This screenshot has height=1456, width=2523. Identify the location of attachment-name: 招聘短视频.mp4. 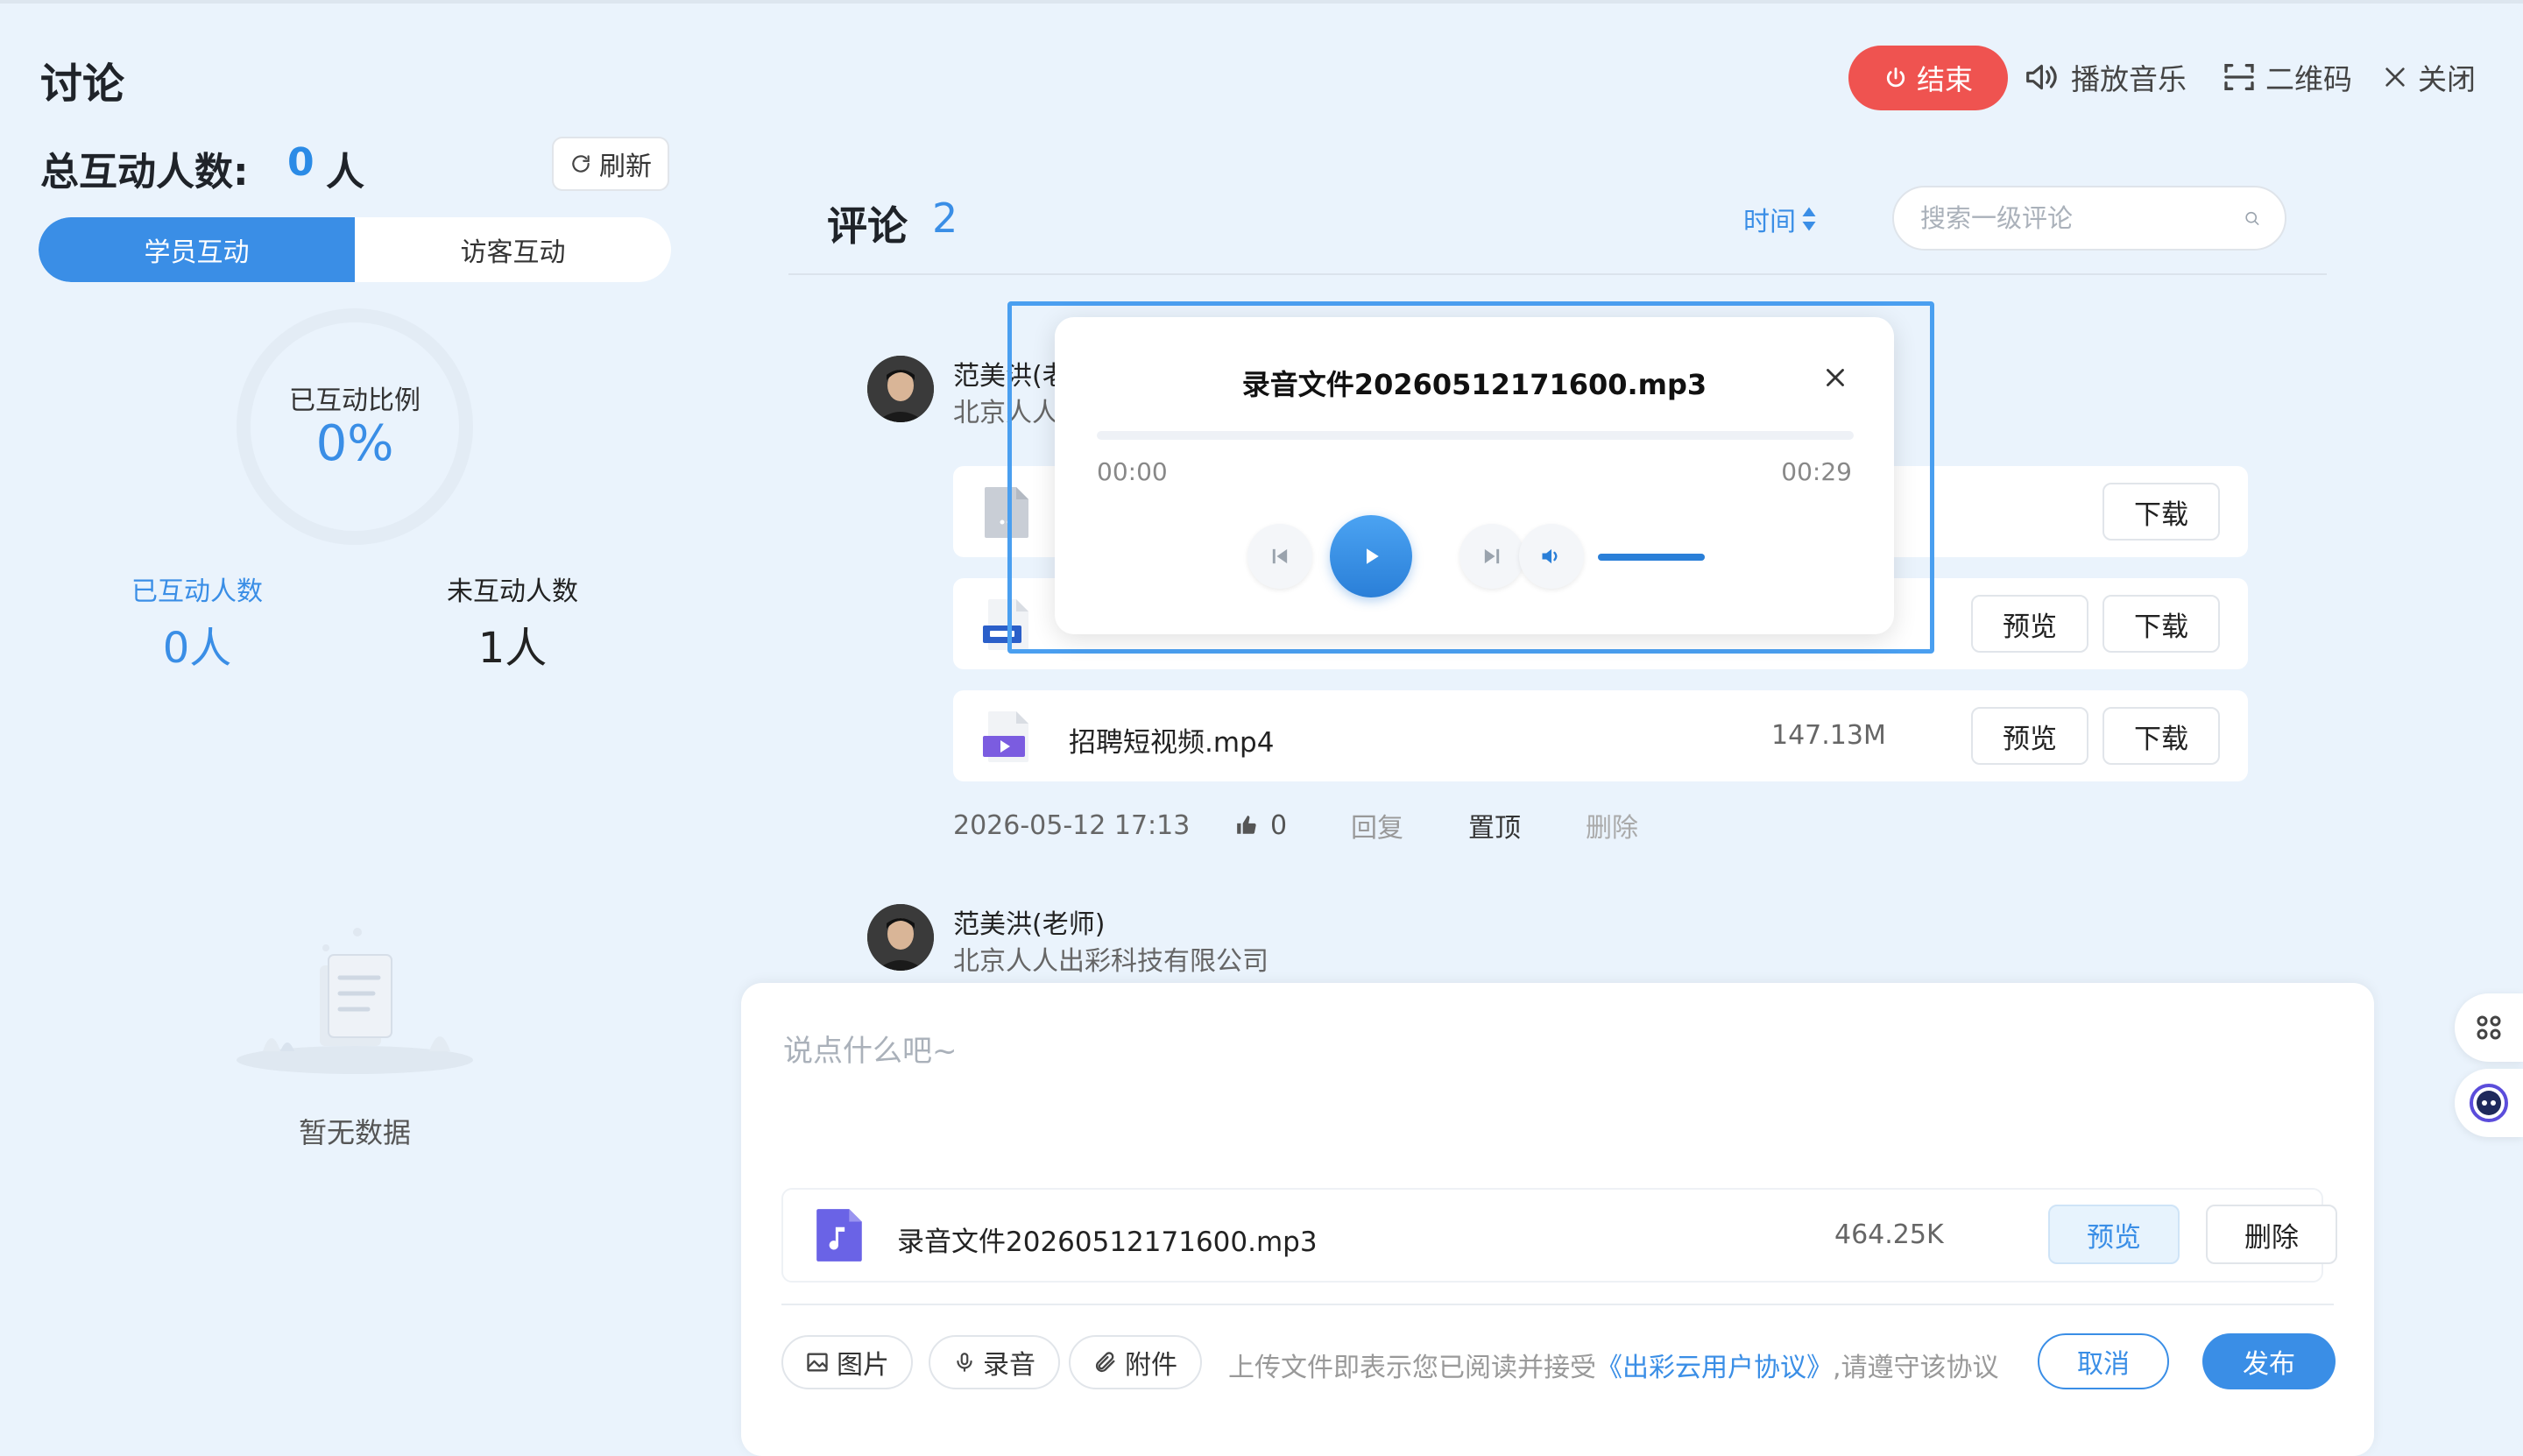
(1172, 743).